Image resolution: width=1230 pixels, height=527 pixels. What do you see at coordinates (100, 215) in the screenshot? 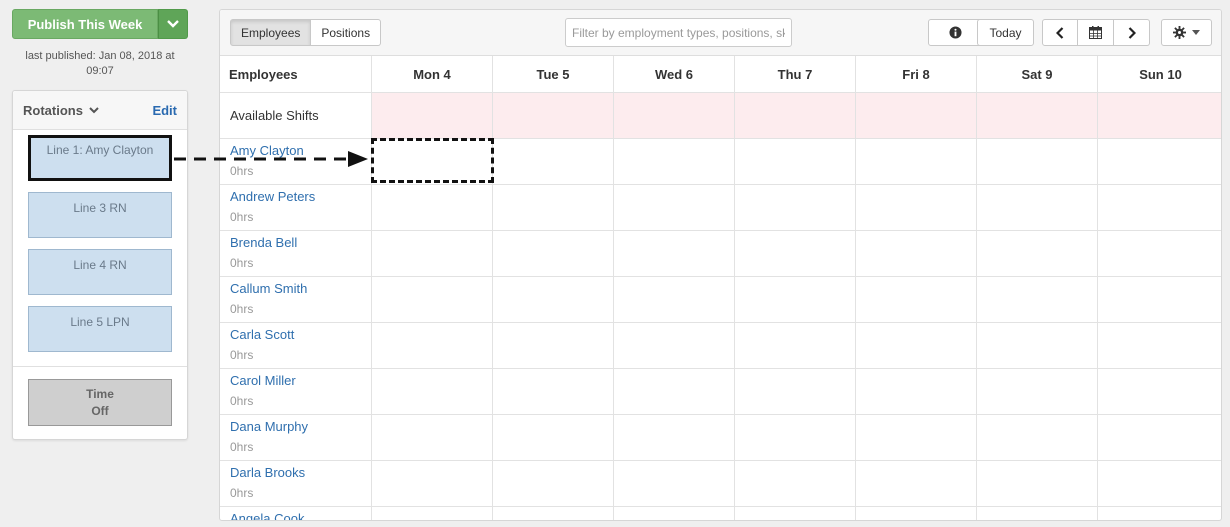
I see `rotation-card: Line 3 RN` at bounding box center [100, 215].